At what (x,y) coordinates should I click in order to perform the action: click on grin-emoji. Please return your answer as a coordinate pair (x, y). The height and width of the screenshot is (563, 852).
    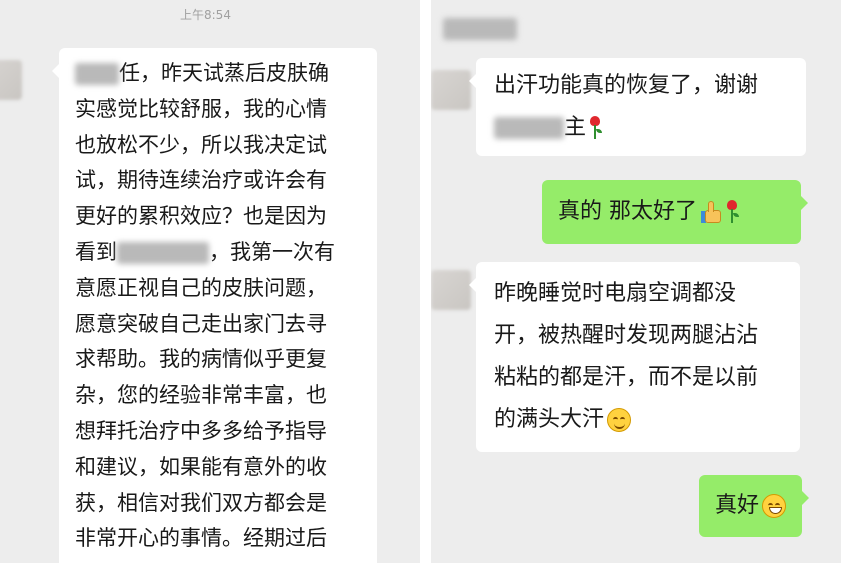
    Looking at the image, I should click on (774, 506).